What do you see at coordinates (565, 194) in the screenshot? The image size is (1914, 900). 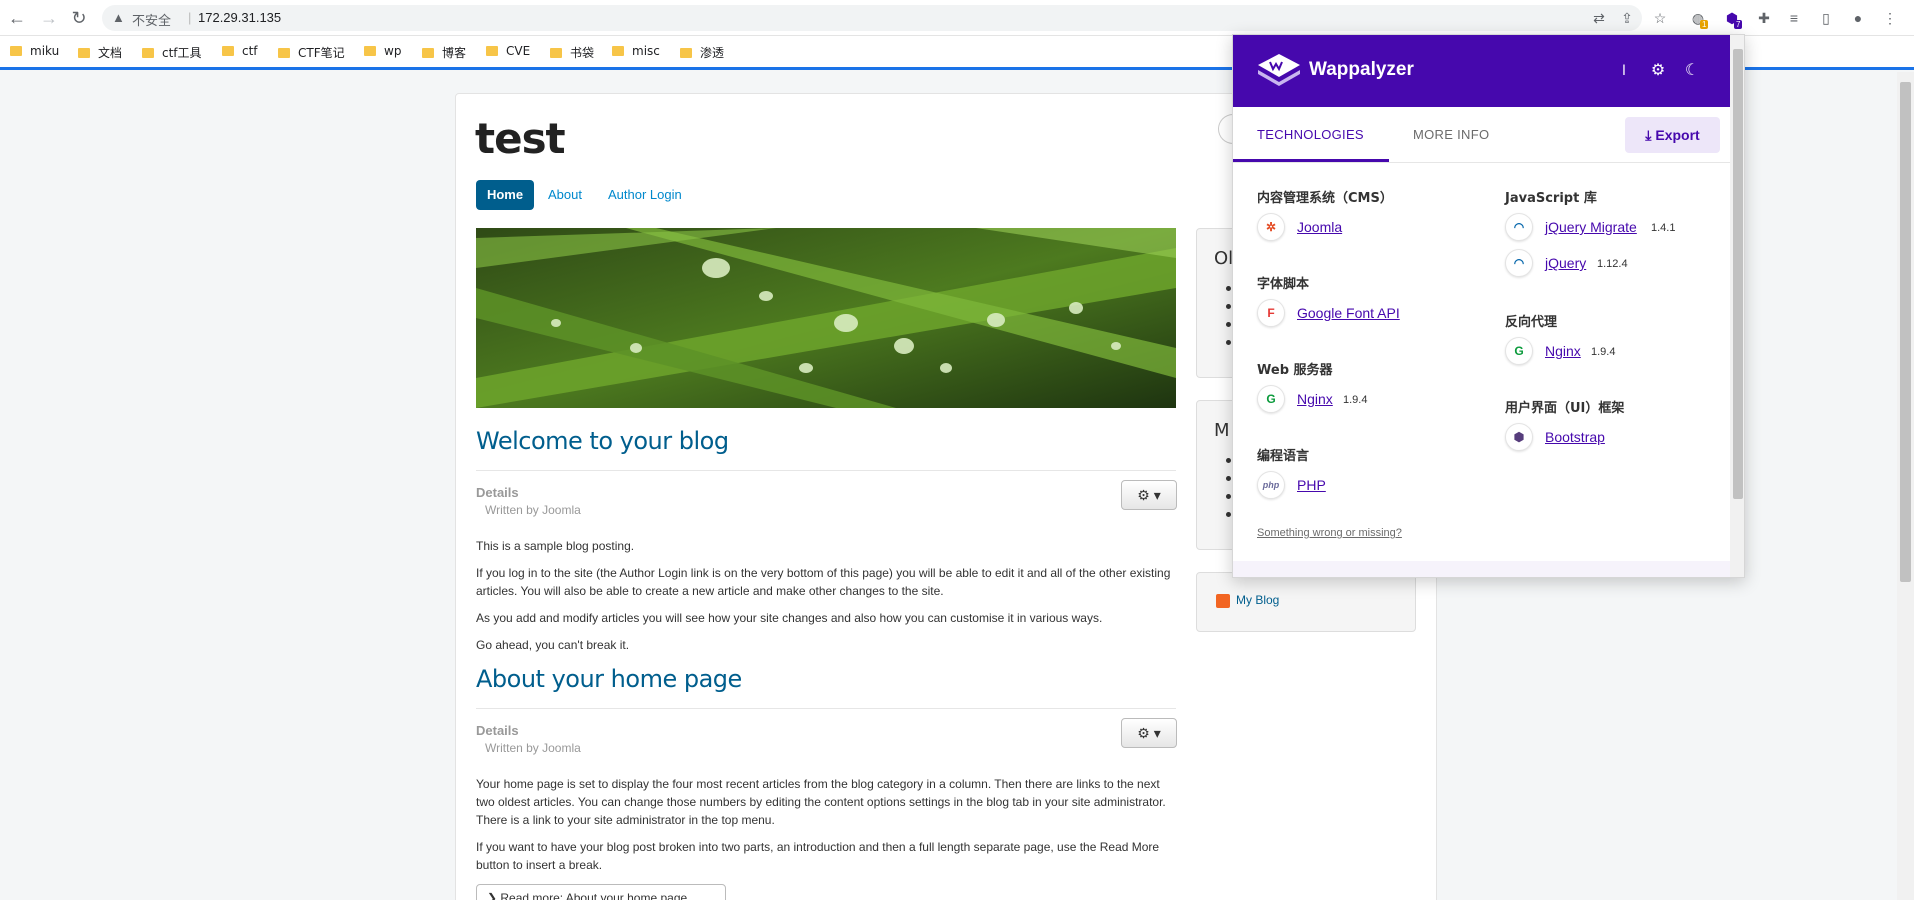 I see `nav-about: About` at bounding box center [565, 194].